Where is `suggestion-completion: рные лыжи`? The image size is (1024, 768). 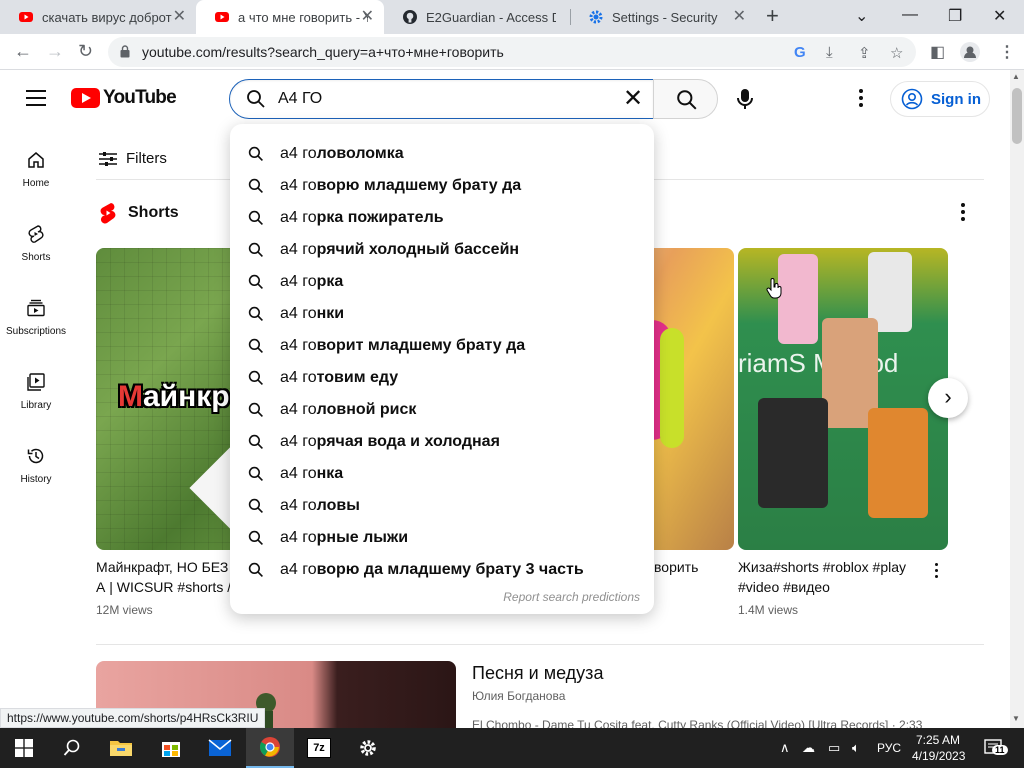
suggestion-completion: рные лыжи is located at coordinates (362, 537).